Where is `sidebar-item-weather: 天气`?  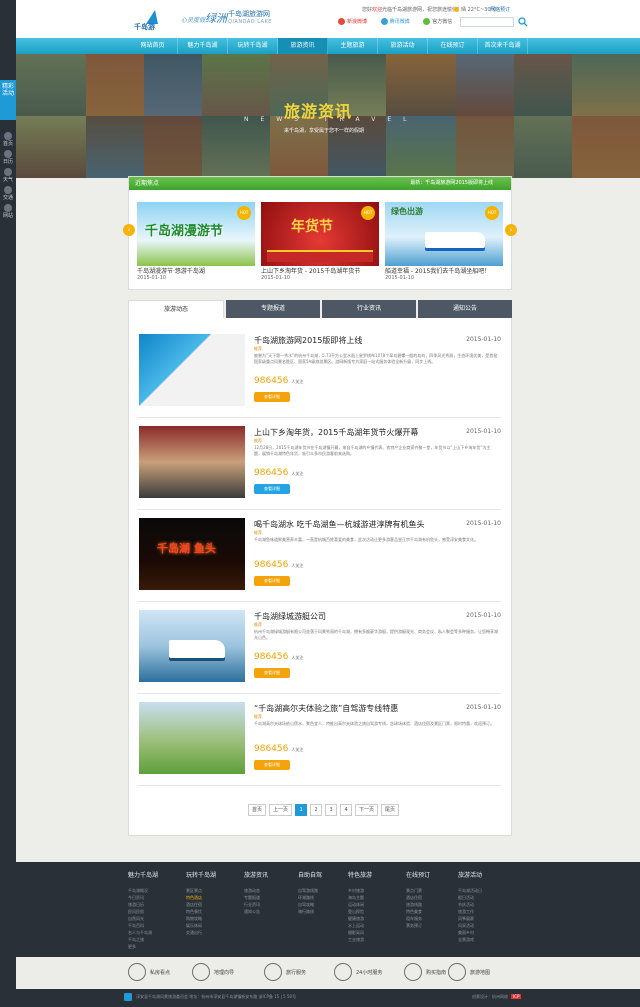 sidebar-item-weather: 天气 is located at coordinates (8, 175).